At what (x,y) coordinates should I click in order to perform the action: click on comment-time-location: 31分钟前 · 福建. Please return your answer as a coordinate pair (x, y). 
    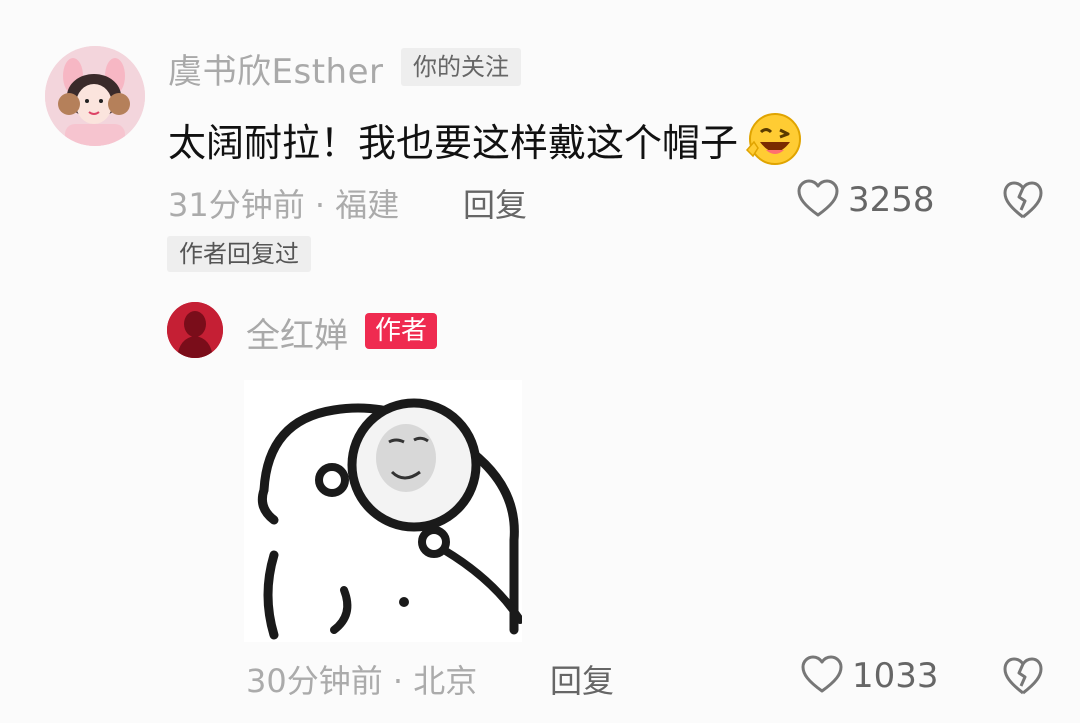
    Looking at the image, I should click on (284, 205).